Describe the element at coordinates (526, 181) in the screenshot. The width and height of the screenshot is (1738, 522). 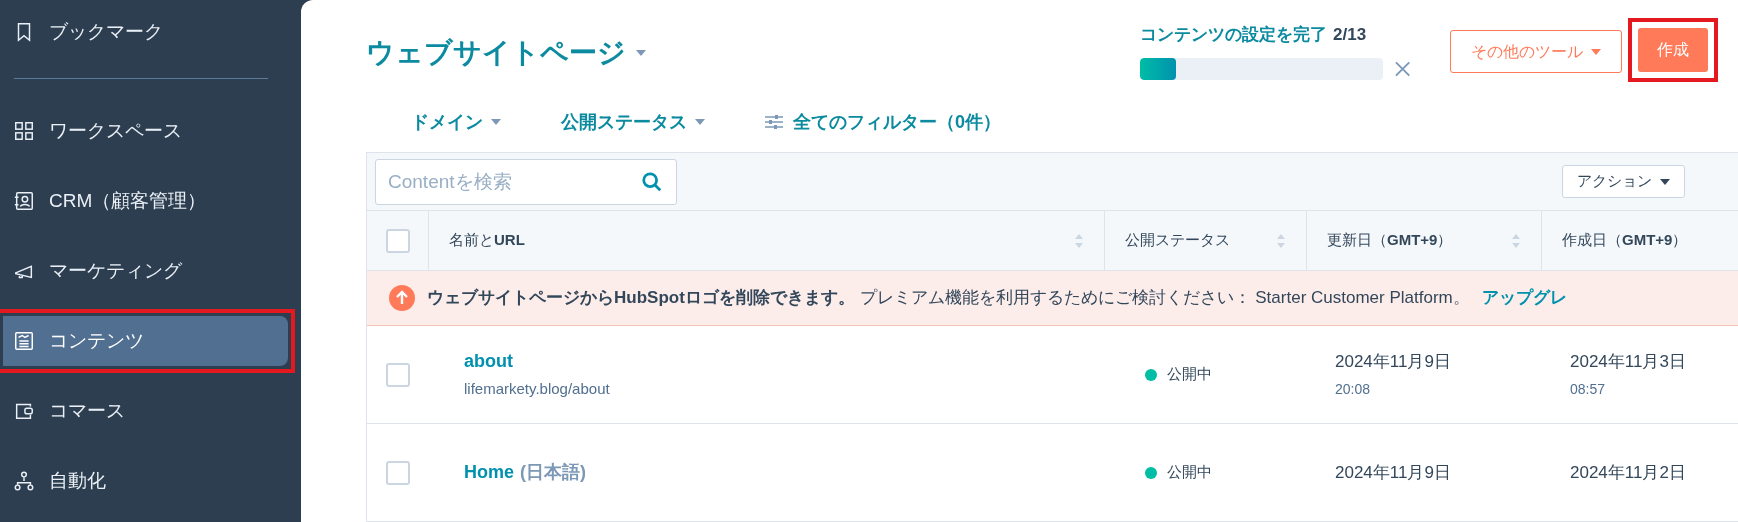
I see `search-field: Contentを検索` at that location.